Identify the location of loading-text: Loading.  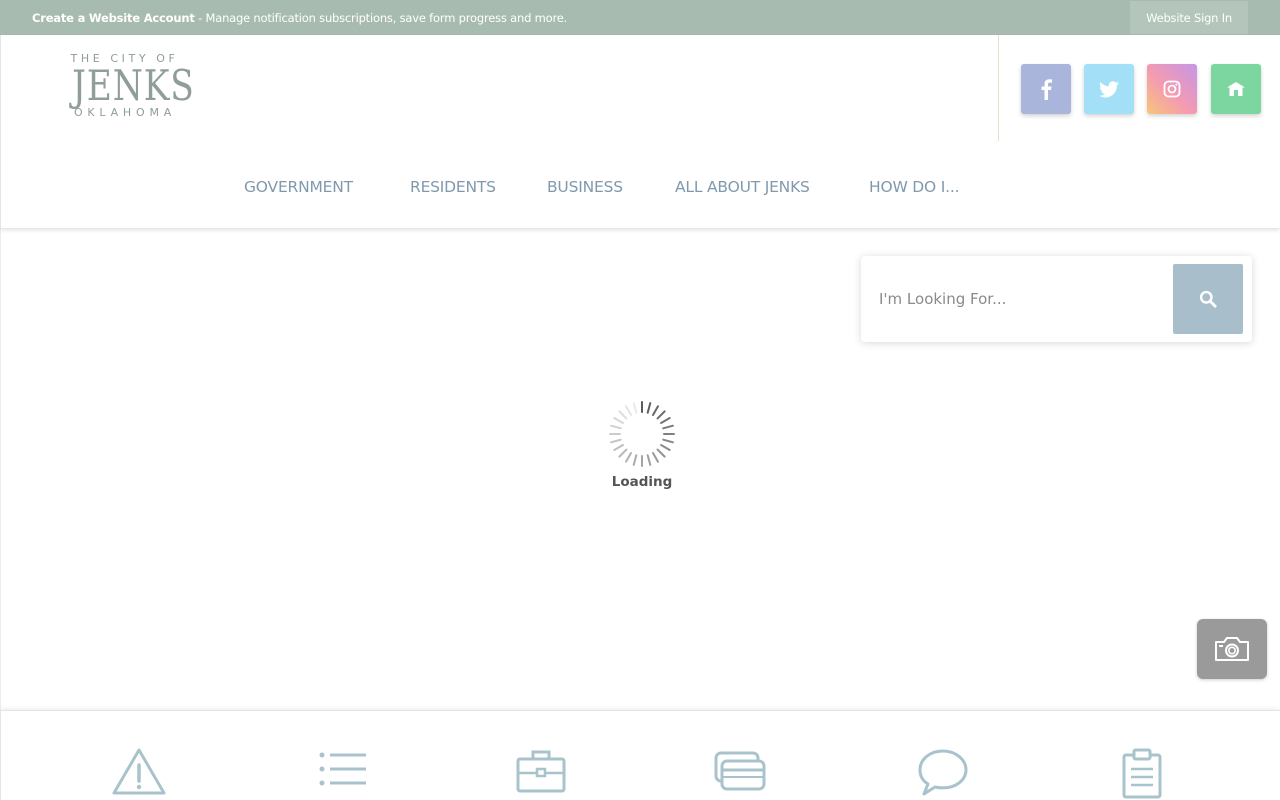
(642, 482).